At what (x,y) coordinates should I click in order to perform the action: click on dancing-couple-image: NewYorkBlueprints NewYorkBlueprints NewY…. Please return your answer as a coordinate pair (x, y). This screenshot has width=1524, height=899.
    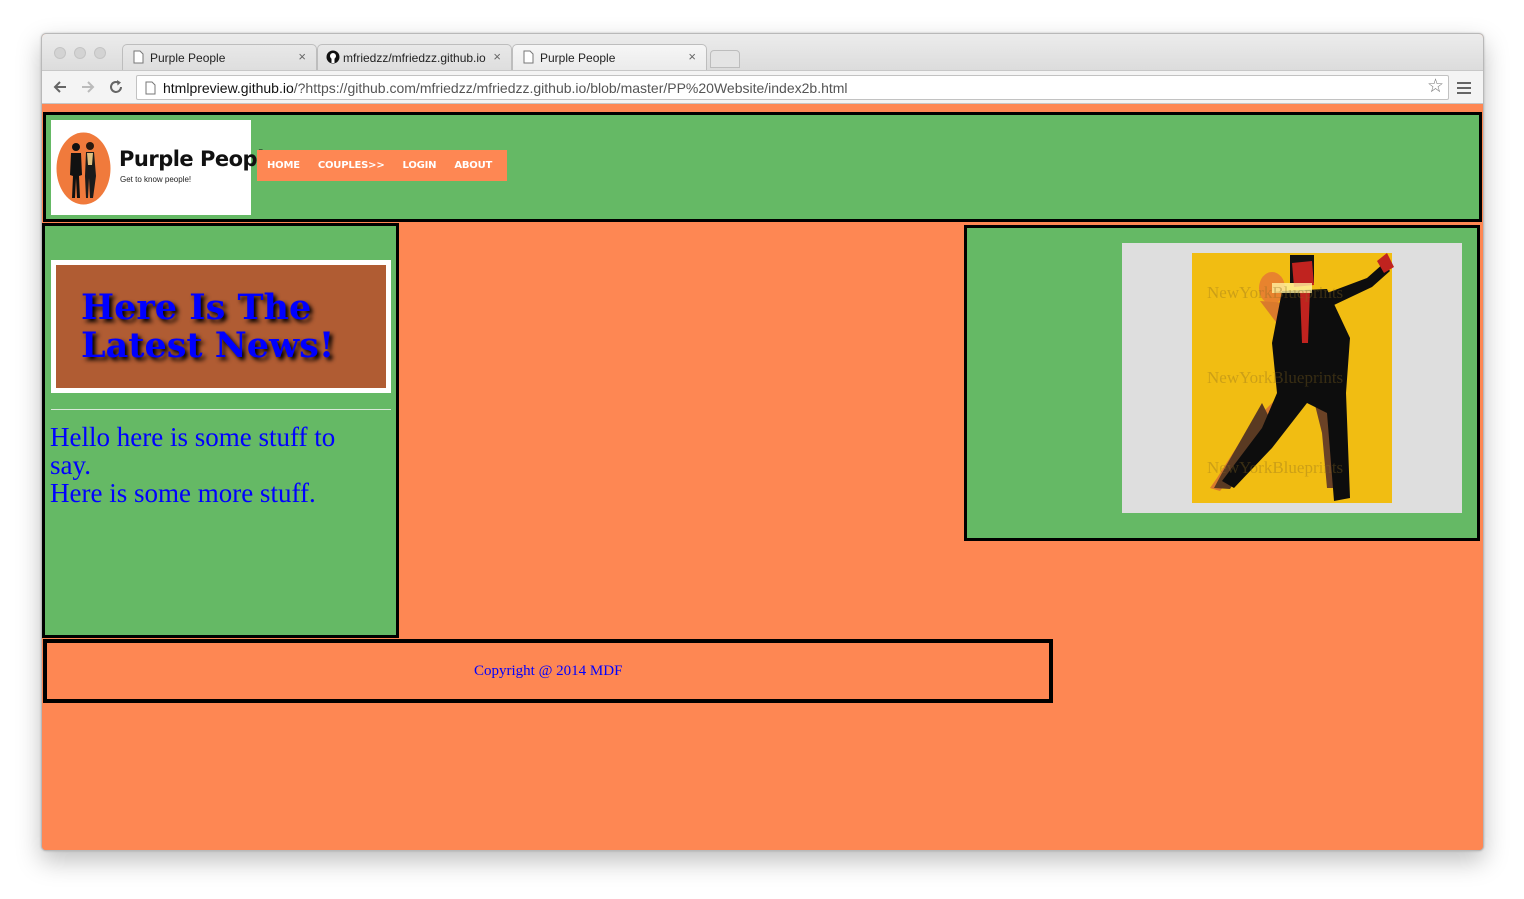
    Looking at the image, I should click on (1293, 378).